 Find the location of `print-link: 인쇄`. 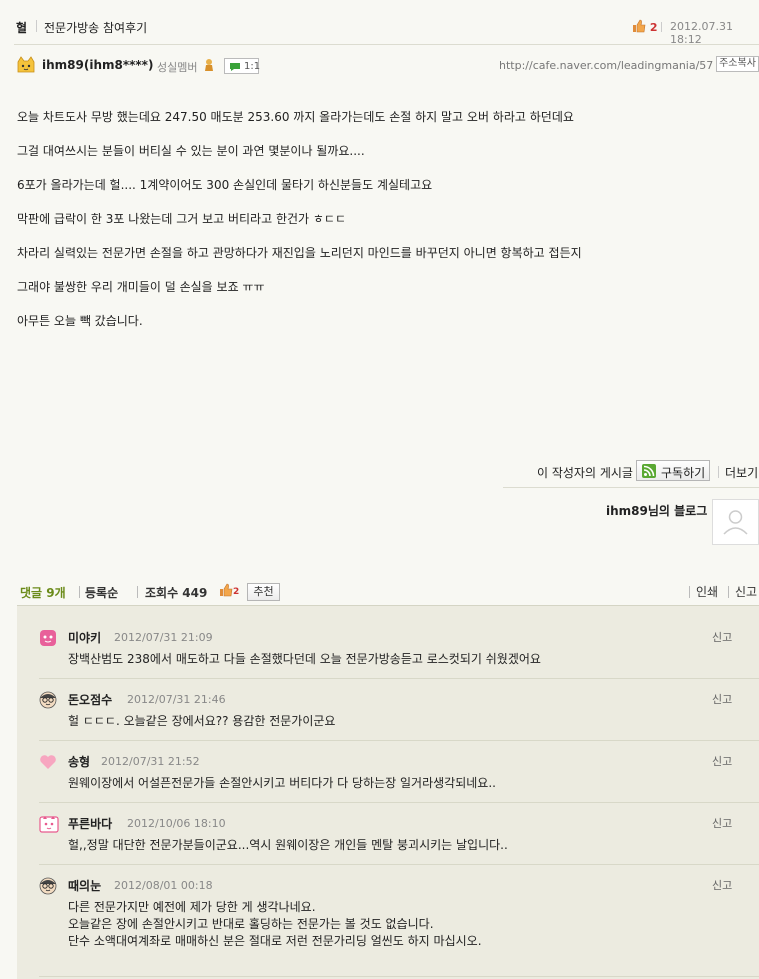

print-link: 인쇄 is located at coordinates (707, 591).